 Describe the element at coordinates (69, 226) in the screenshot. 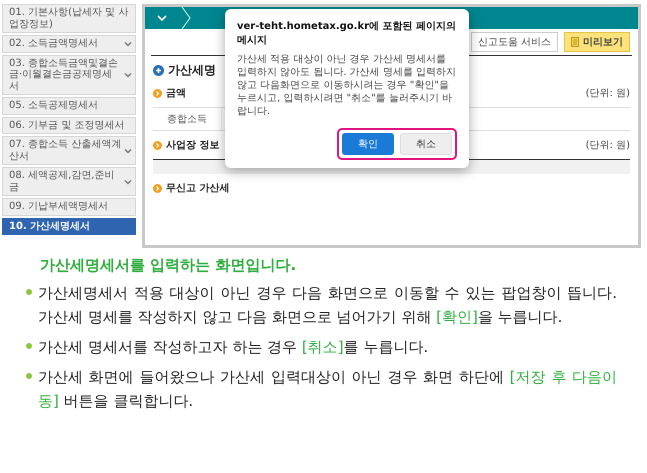

I see `sidebar-item: 10. 가산세명세서` at that location.